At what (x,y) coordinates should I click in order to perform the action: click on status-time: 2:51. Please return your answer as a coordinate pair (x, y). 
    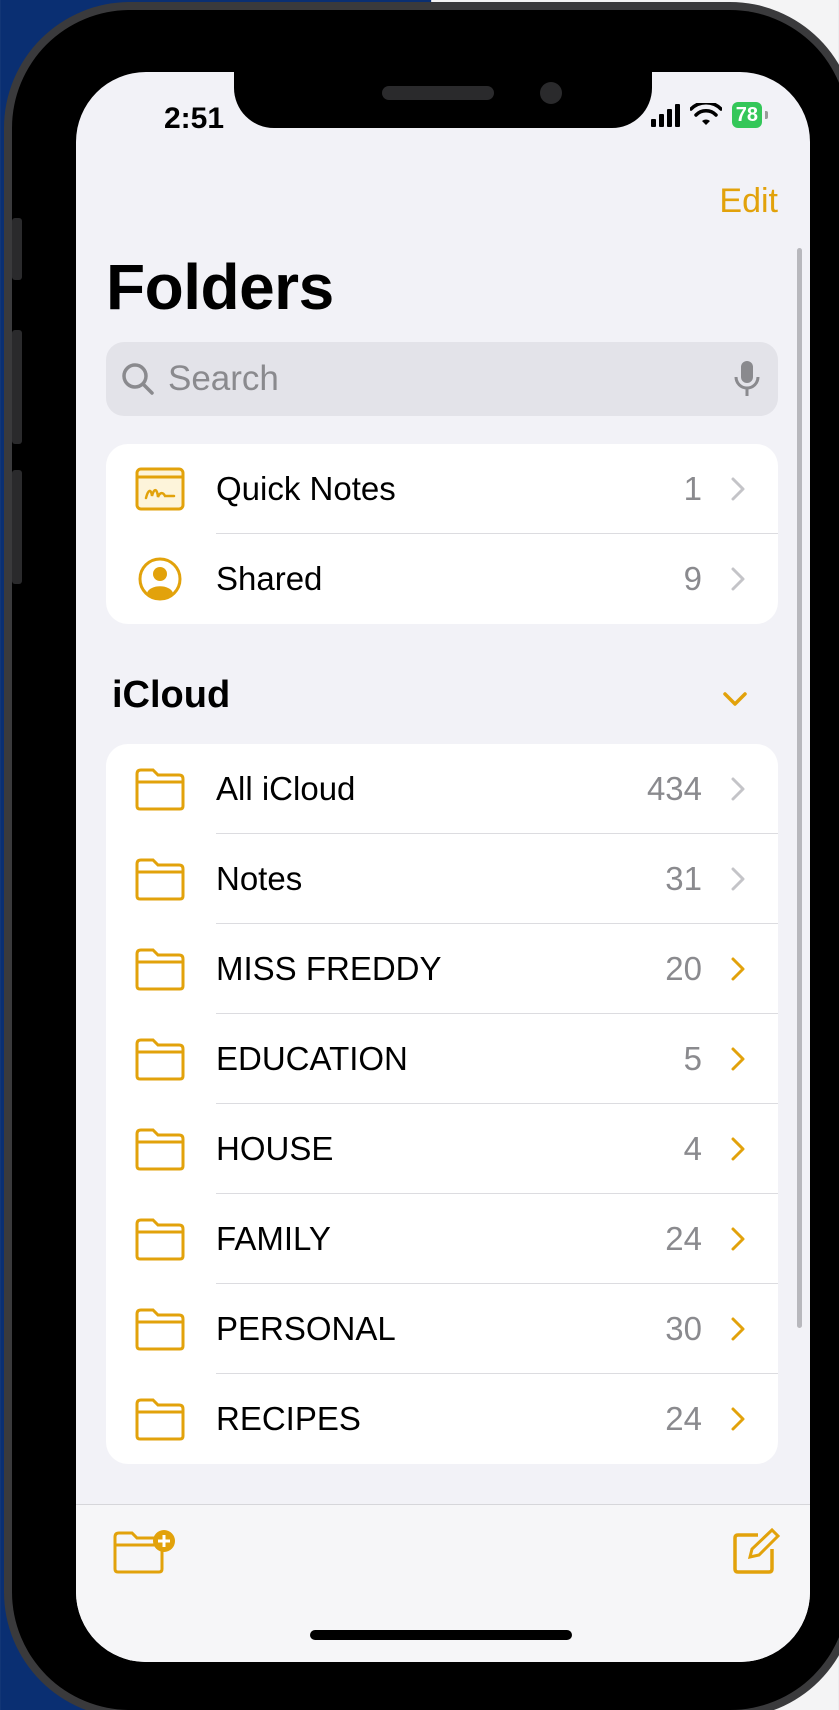
    Looking at the image, I should click on (194, 118).